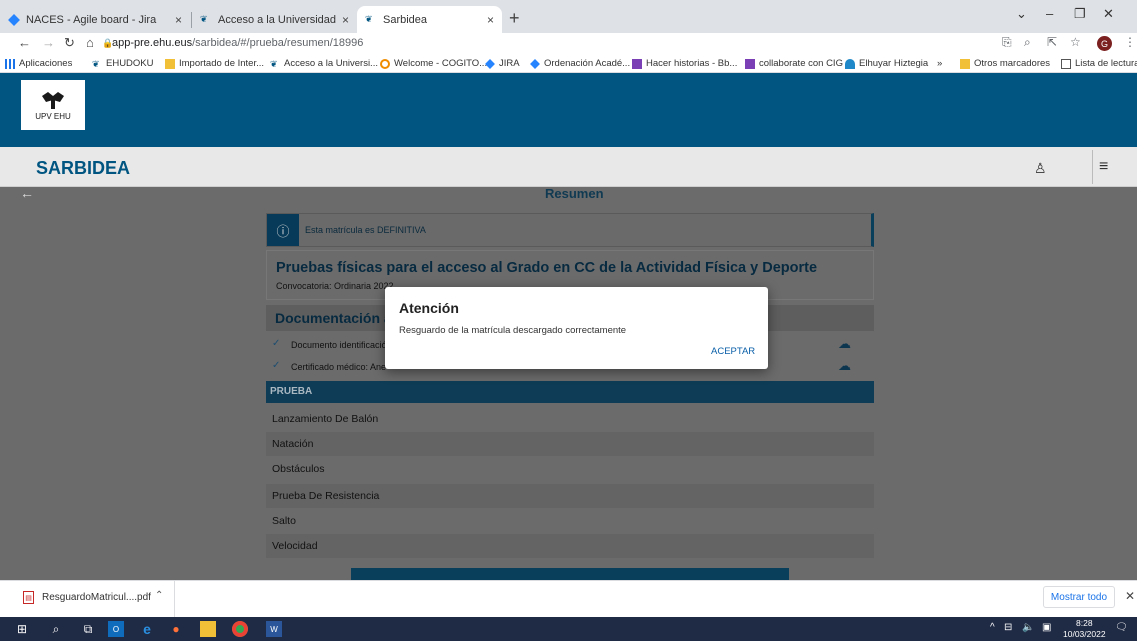  I want to click on prueba-name: Lanzamiento De Balón, so click(325, 419).